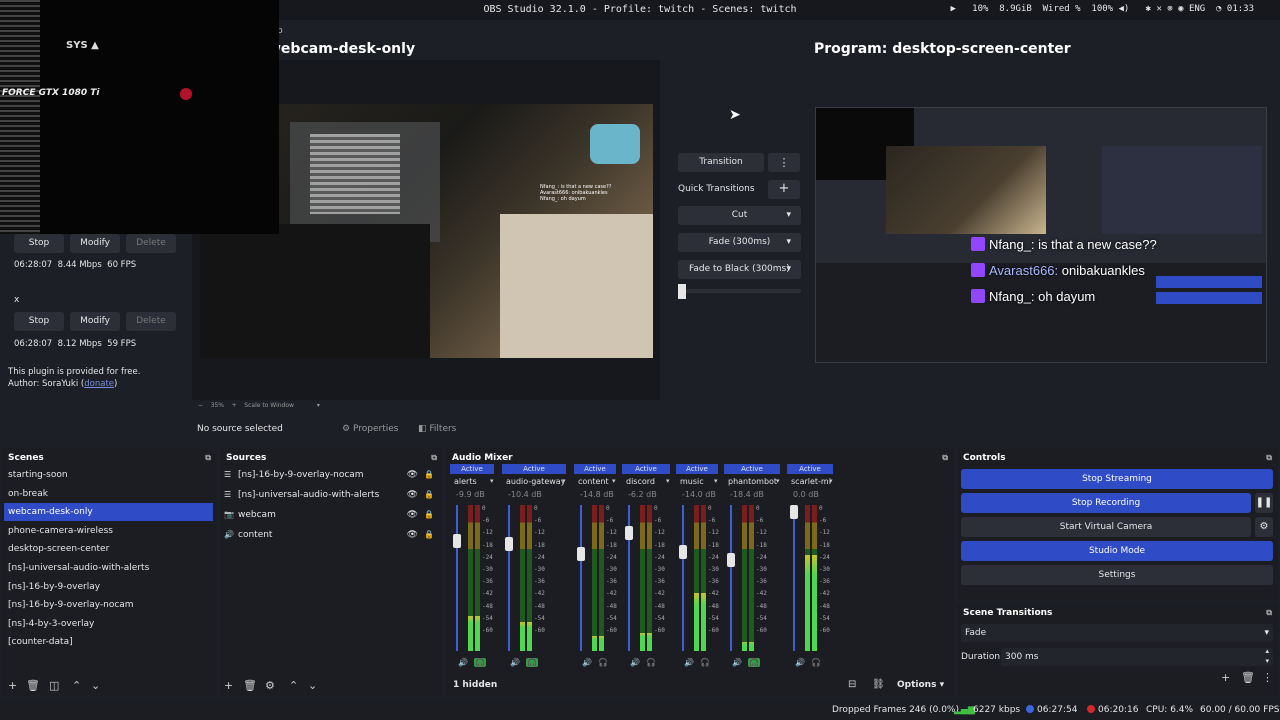 The height and width of the screenshot is (720, 1280). What do you see at coordinates (333, 535) in the screenshot?
I see `source-item: 🔊 content 👁 🔒` at bounding box center [333, 535].